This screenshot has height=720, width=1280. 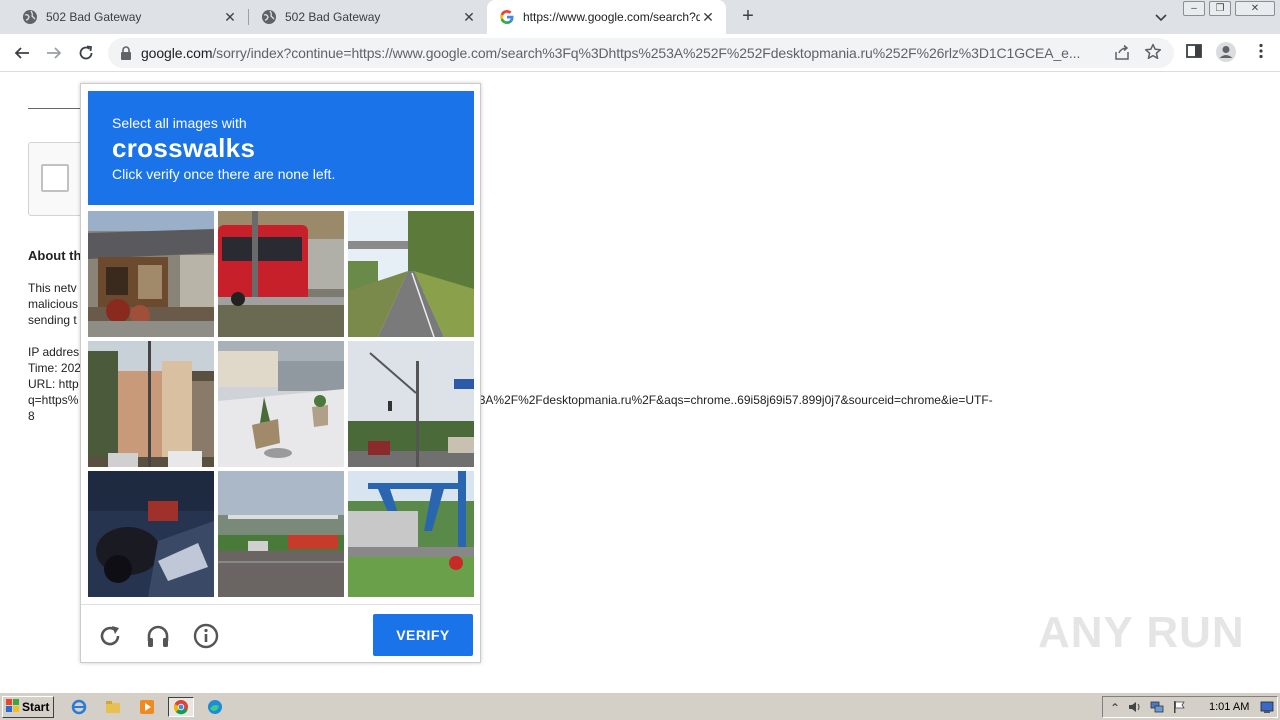 What do you see at coordinates (53, 384) in the screenshot?
I see `url-line: URL: http` at bounding box center [53, 384].